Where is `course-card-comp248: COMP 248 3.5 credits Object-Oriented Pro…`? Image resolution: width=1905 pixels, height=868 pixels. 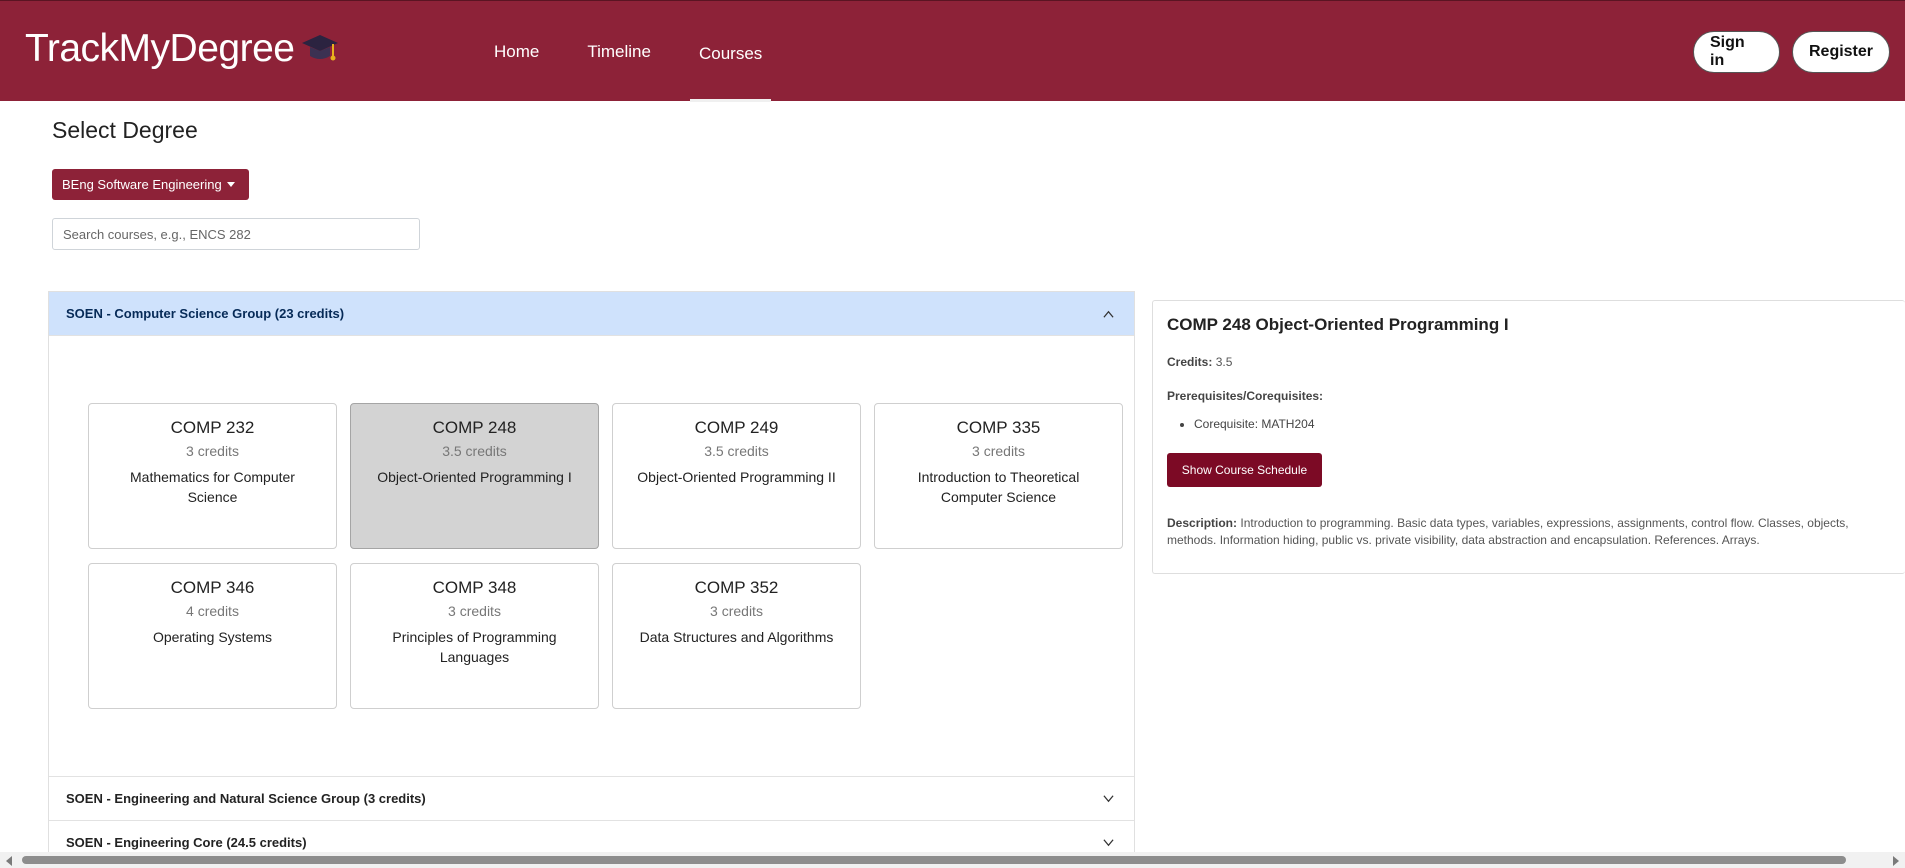 course-card-comp248: COMP 248 3.5 credits Object-Oriented Pro… is located at coordinates (474, 476).